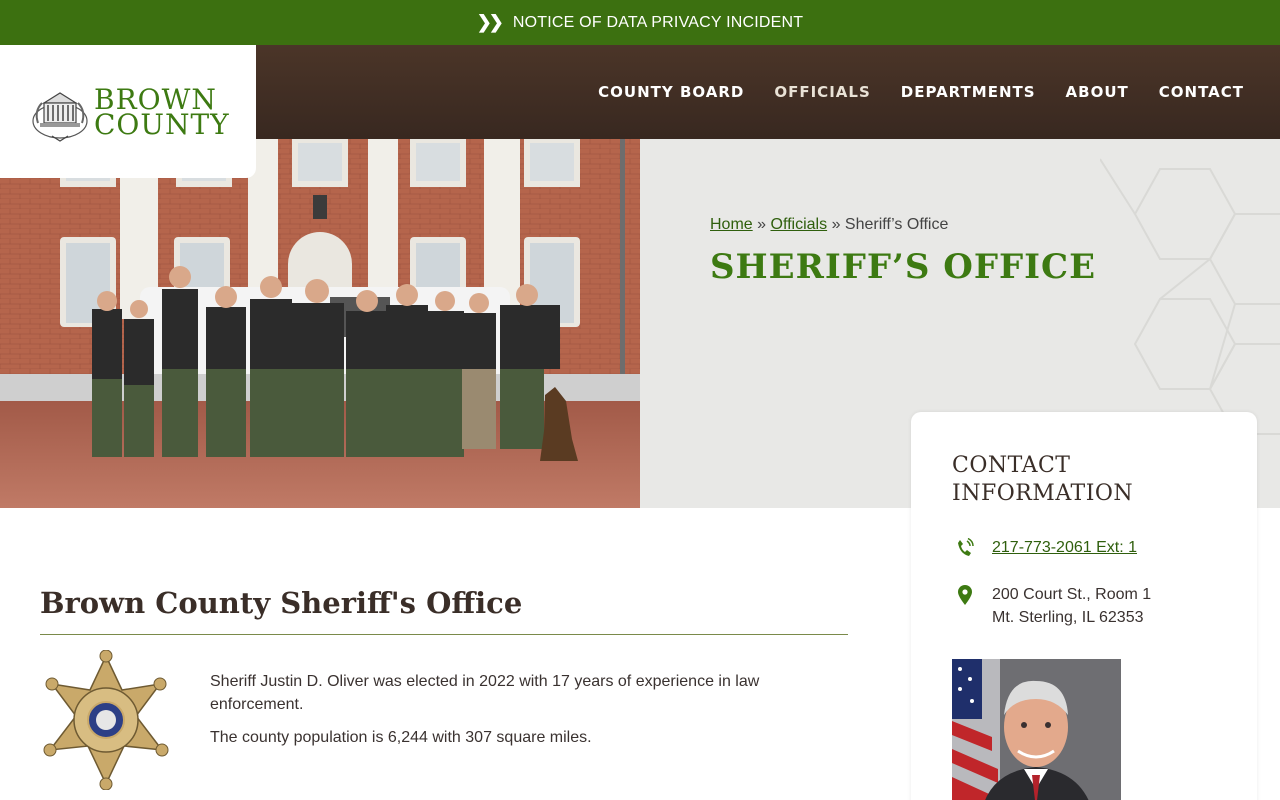 The width and height of the screenshot is (1280, 800). I want to click on nav-departments: DEPARTMENTS, so click(968, 92).